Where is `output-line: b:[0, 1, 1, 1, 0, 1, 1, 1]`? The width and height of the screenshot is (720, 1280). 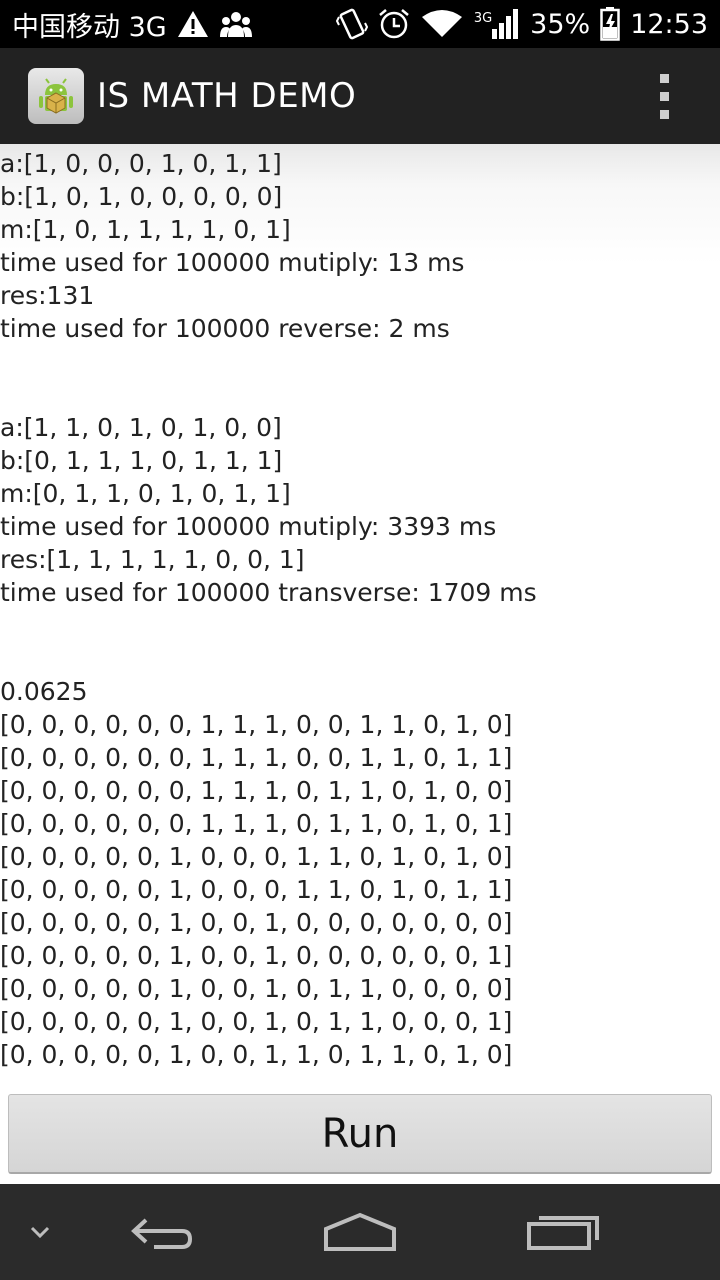
output-line: b:[0, 1, 1, 1, 0, 1, 1, 1] is located at coordinates (141, 460).